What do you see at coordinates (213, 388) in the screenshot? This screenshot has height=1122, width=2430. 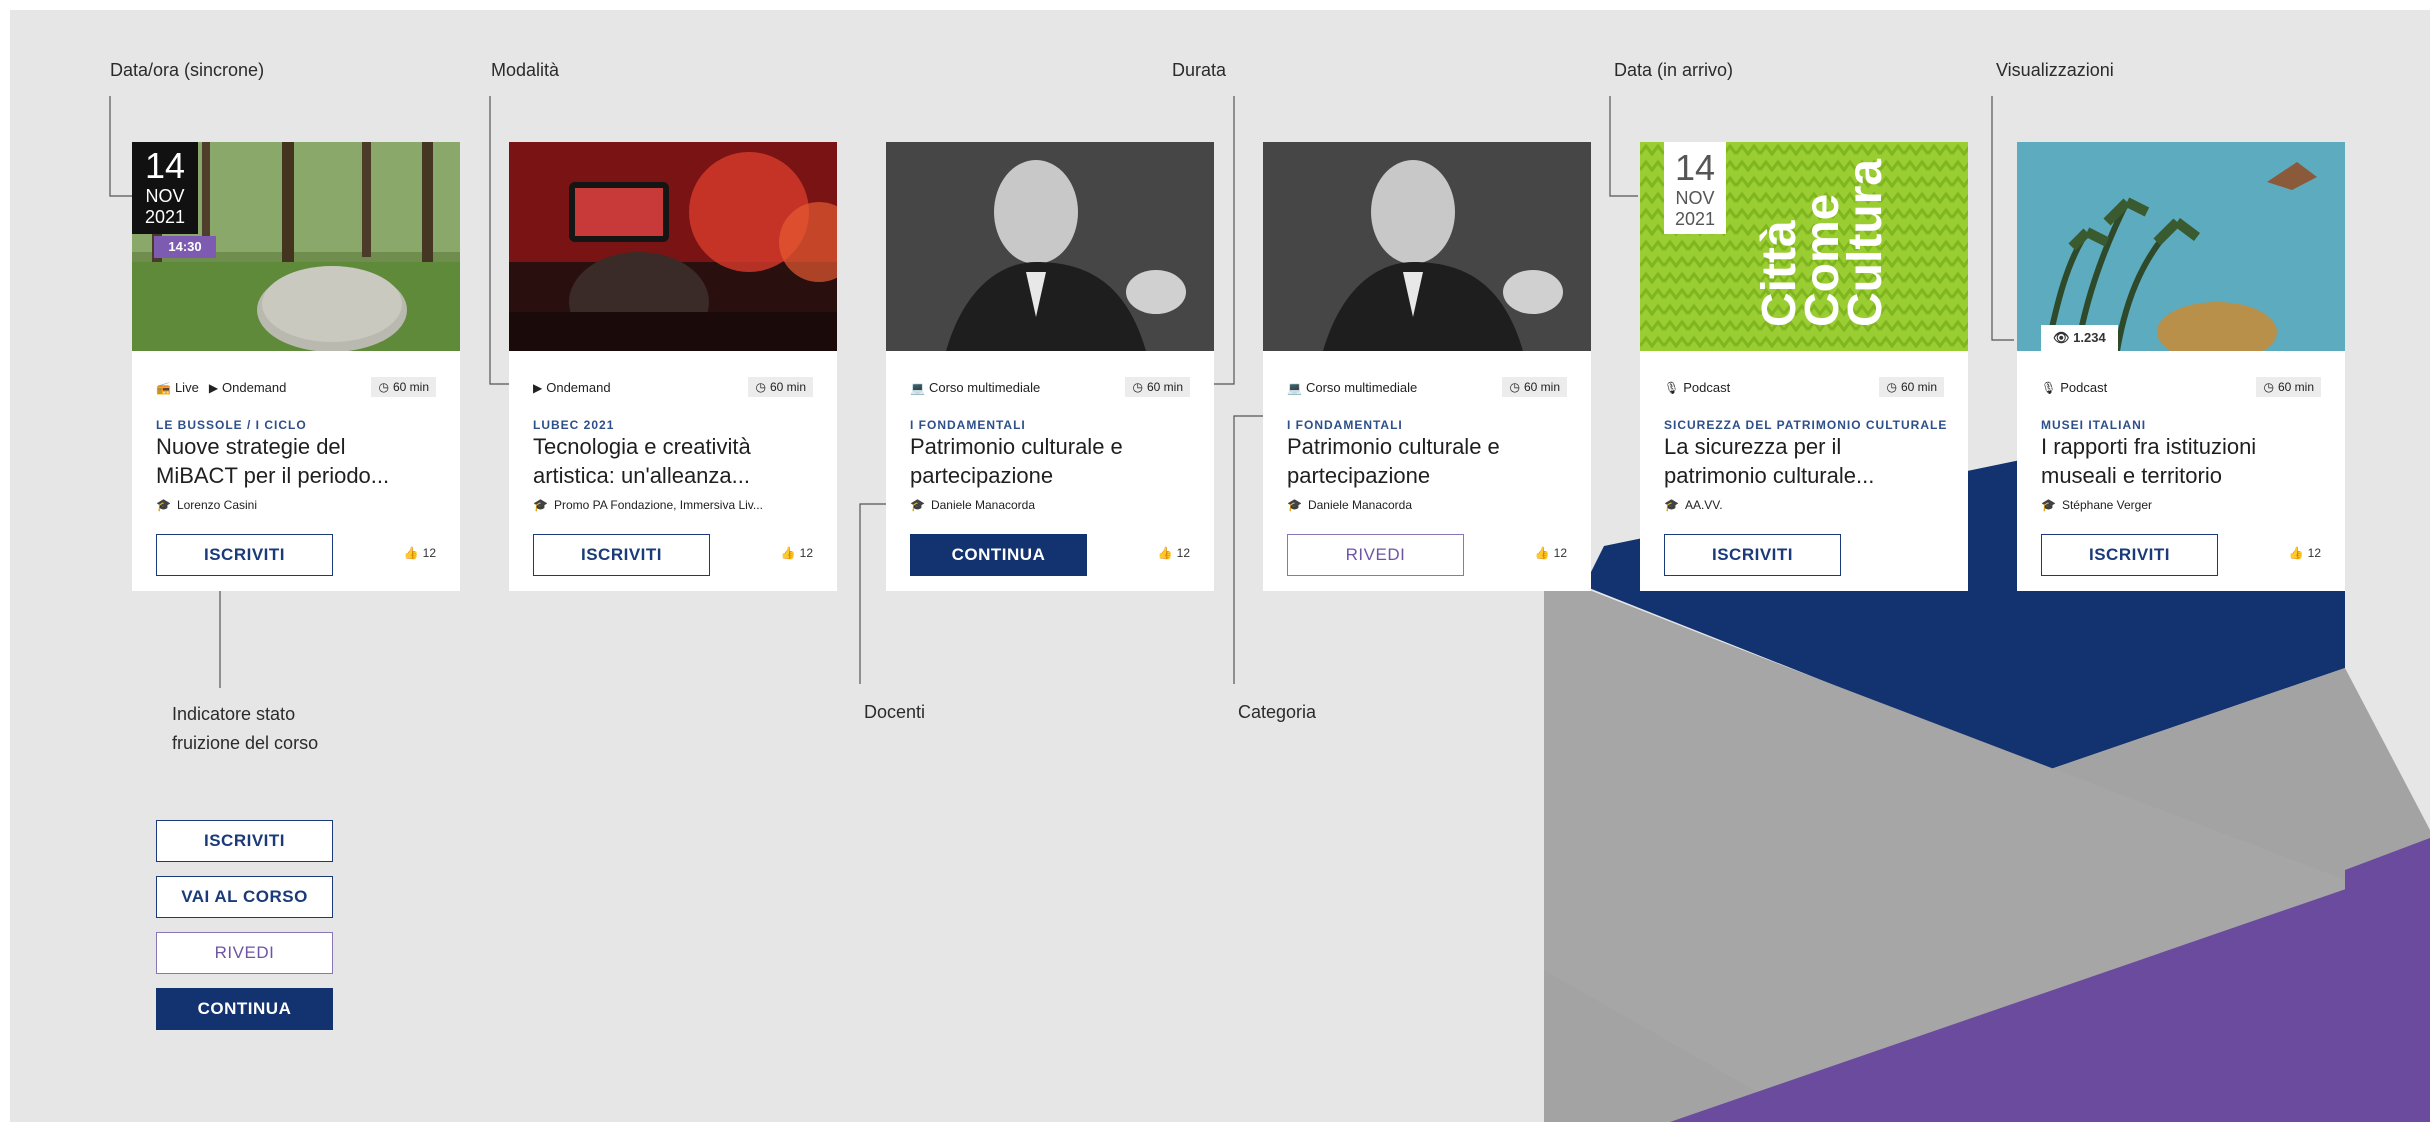 I see `play-icon: ▶` at bounding box center [213, 388].